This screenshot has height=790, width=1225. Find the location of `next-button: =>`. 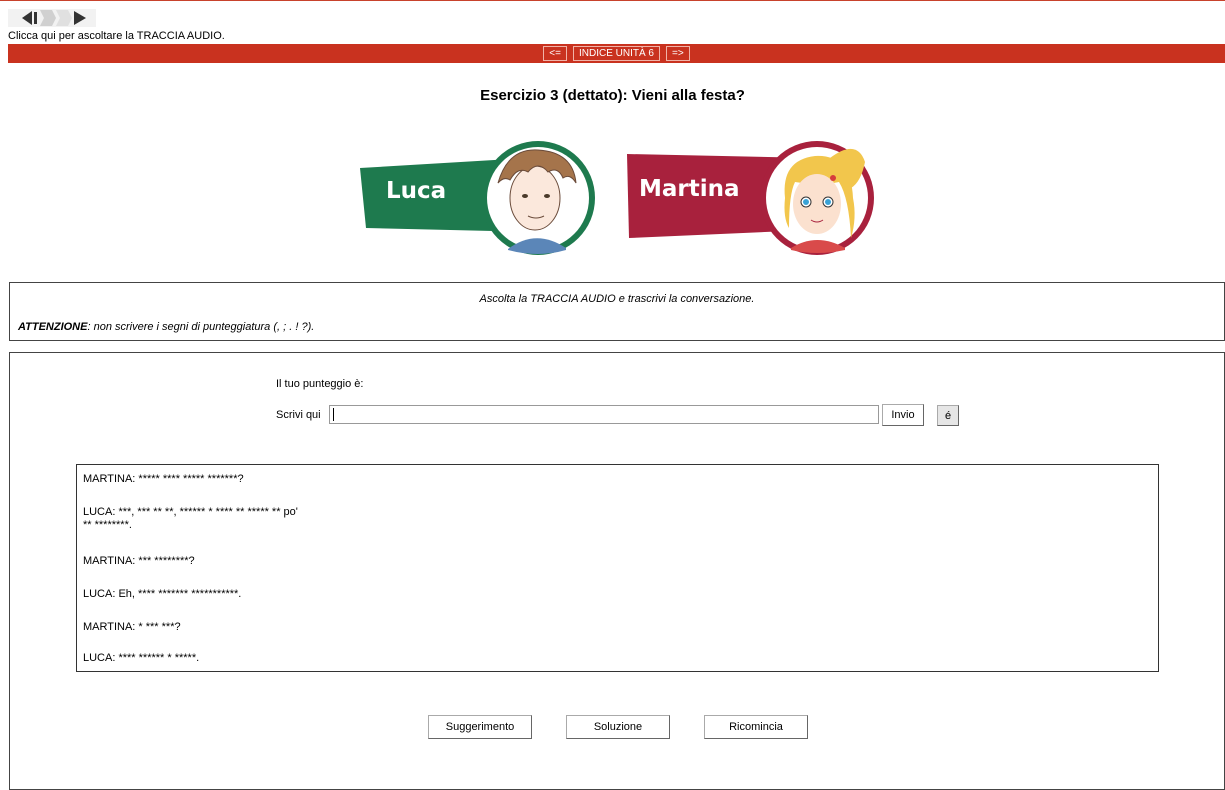

next-button: => is located at coordinates (678, 53).